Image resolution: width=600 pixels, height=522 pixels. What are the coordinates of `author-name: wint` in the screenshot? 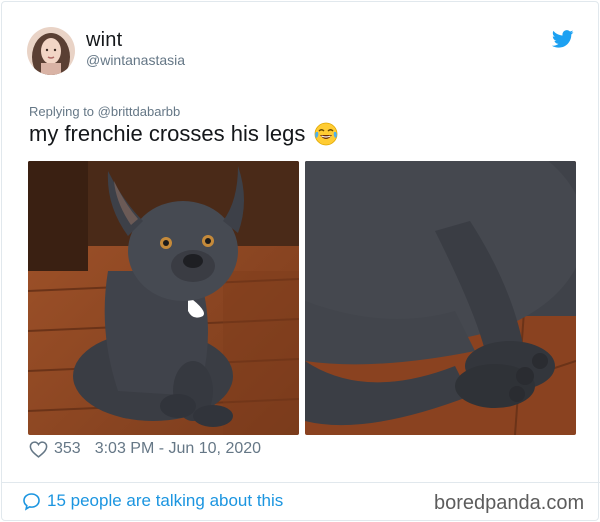 It's located at (104, 40).